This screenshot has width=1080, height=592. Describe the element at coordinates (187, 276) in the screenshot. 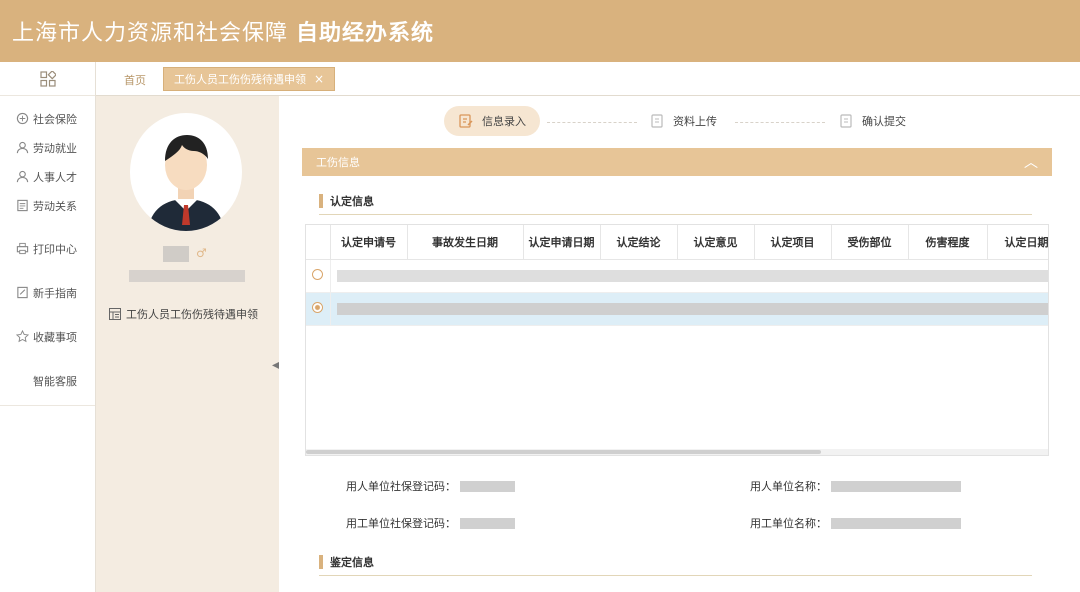

I see `user-id-redacted` at that location.